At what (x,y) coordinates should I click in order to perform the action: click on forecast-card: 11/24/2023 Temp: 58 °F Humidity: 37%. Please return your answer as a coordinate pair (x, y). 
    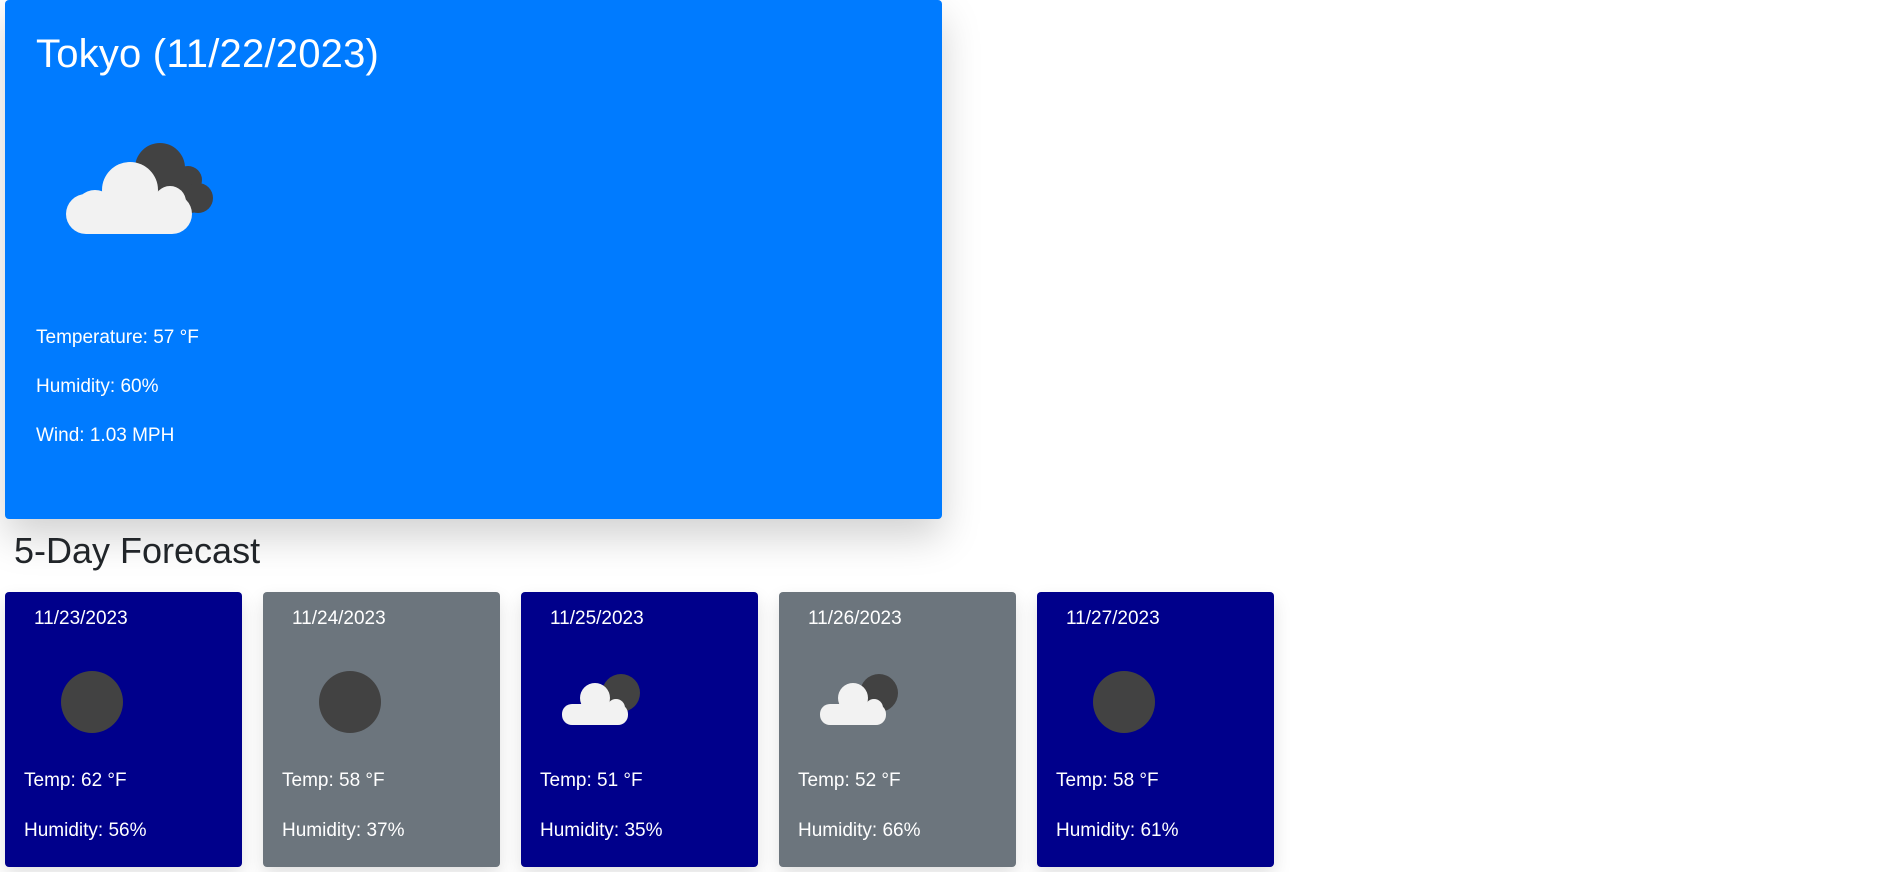
    Looking at the image, I should click on (381, 729).